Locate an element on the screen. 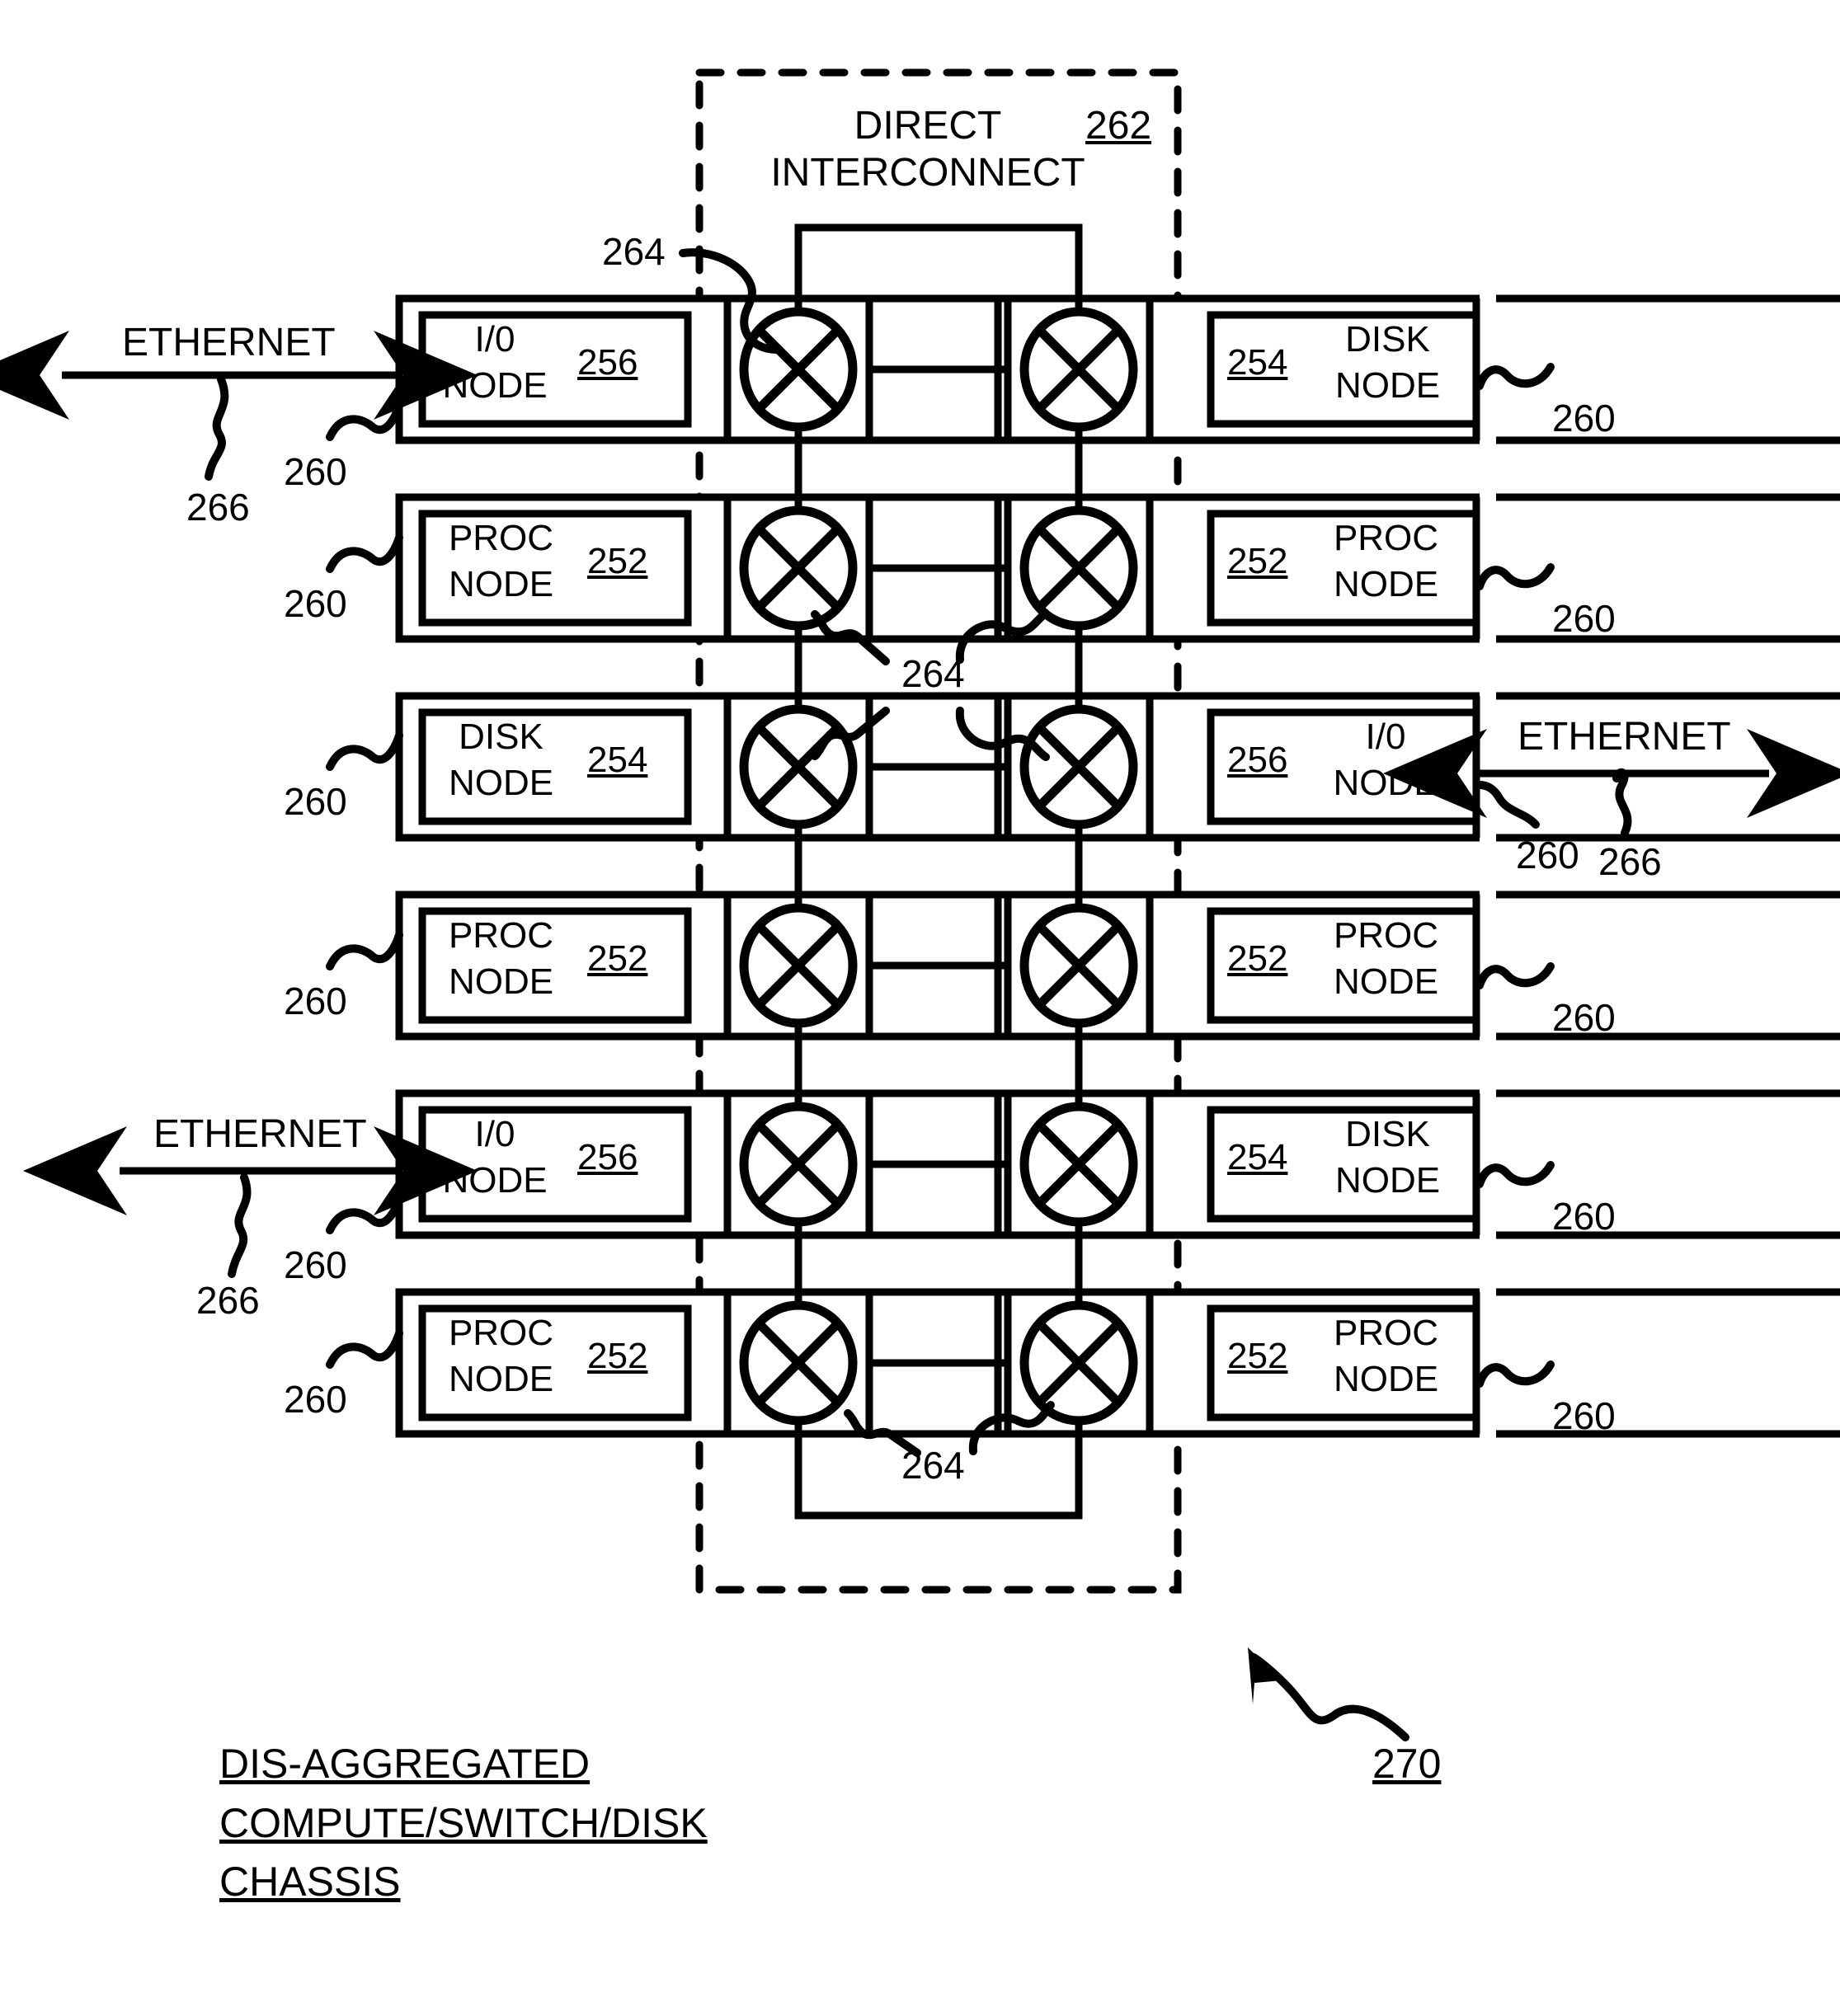  ref-260-r2-right: 260 is located at coordinates (1584, 618).